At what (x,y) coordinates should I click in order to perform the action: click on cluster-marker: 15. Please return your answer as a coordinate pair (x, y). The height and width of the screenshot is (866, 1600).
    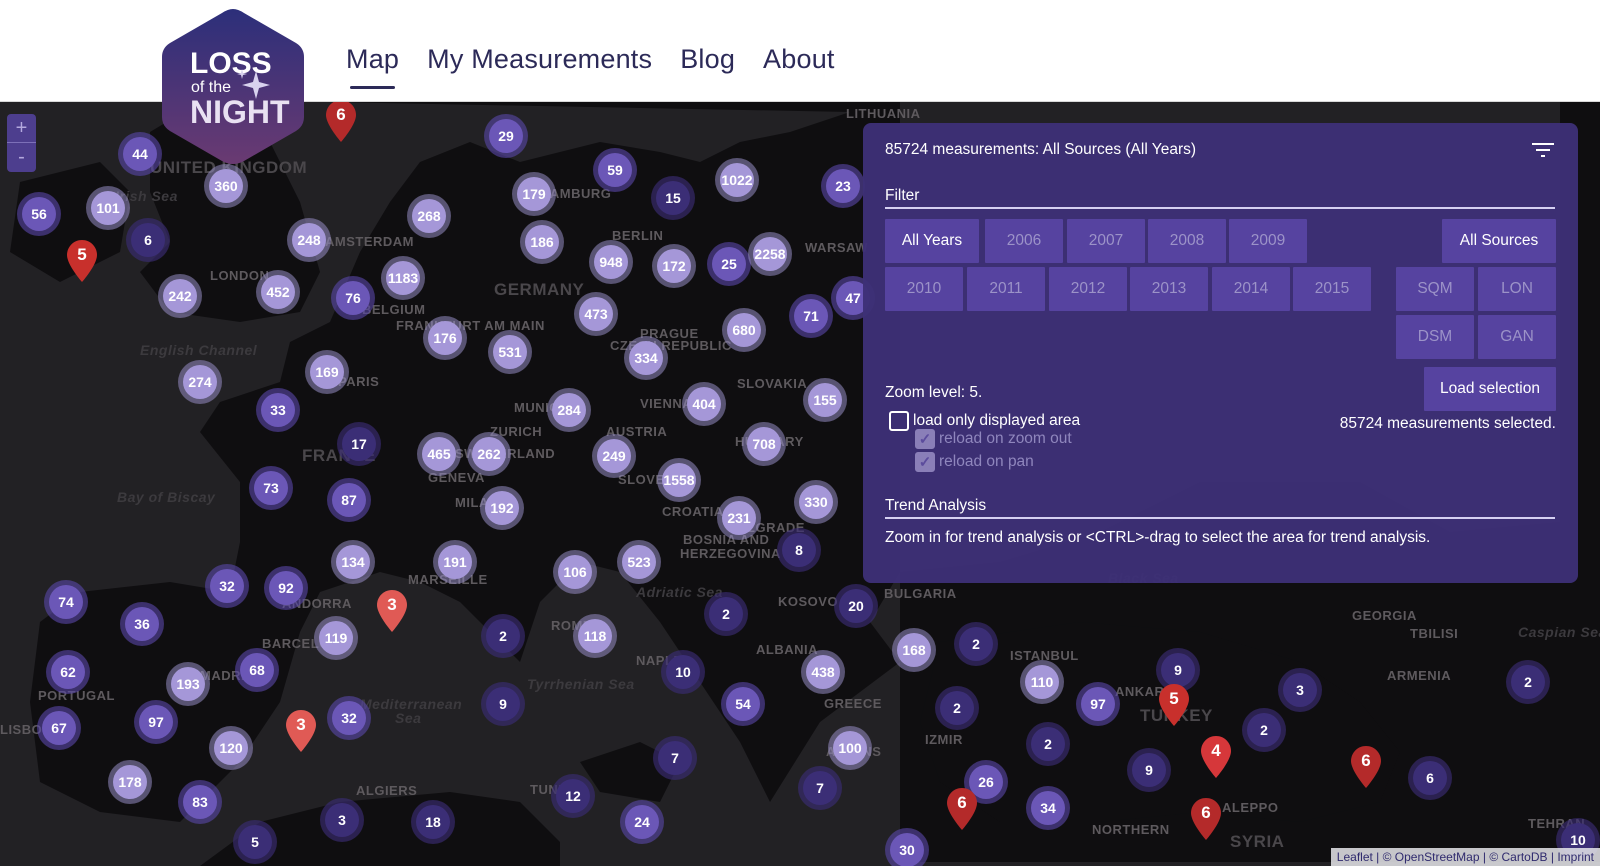
    Looking at the image, I should click on (673, 198).